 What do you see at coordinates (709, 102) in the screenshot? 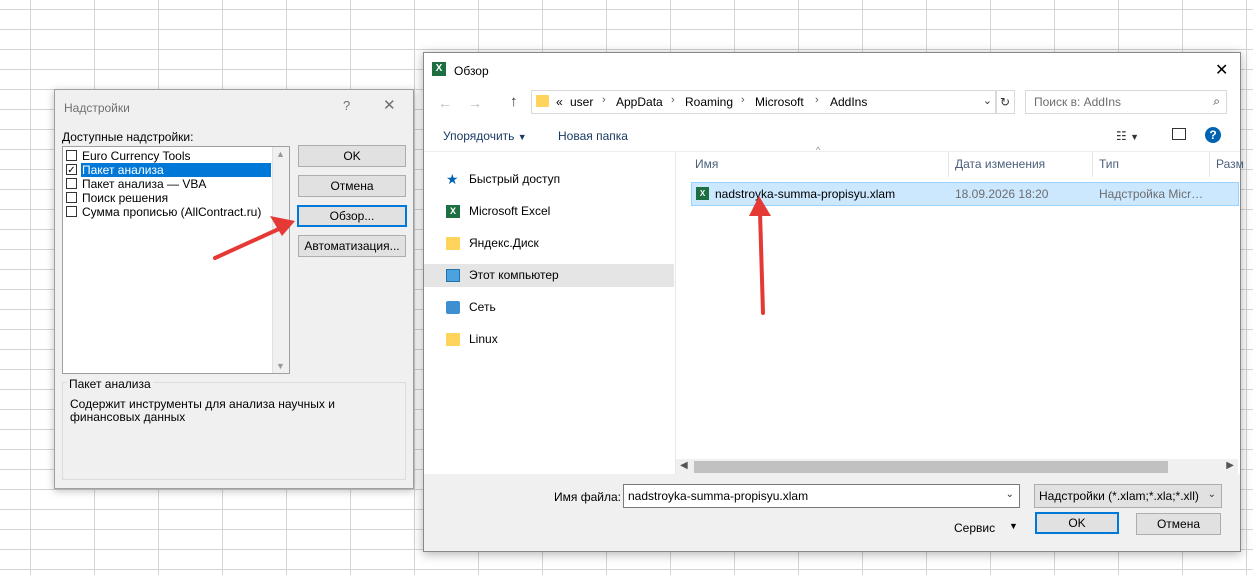
I see `breadcrumb-roaming: Roaming` at bounding box center [709, 102].